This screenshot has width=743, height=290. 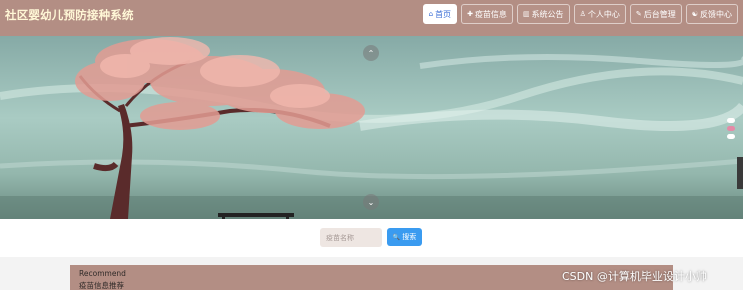 I want to click on nav-item-label: 首页, so click(x=443, y=14).